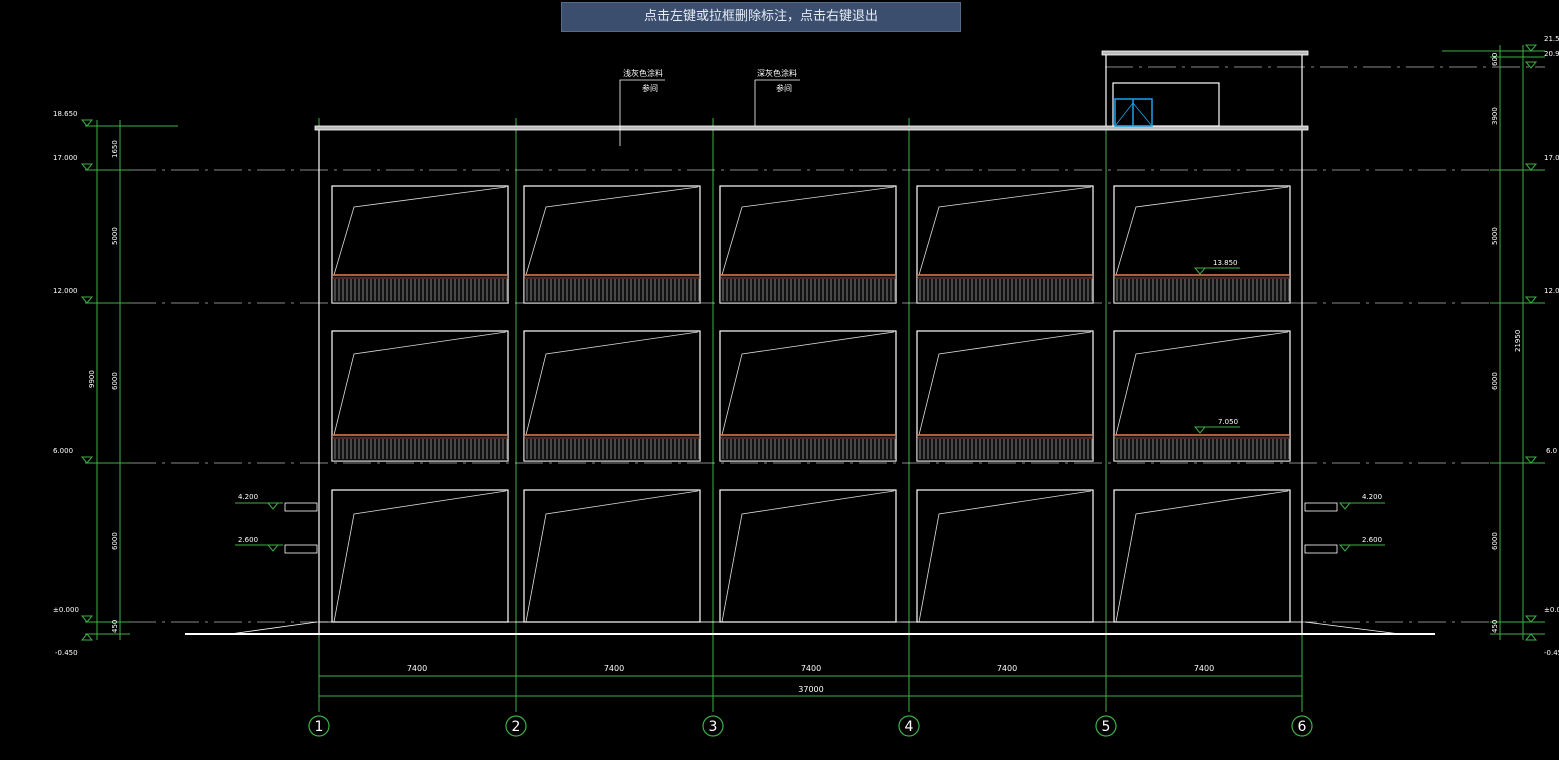 This screenshot has width=1559, height=760. I want to click on bay-dim-1: 7400, so click(417, 668).